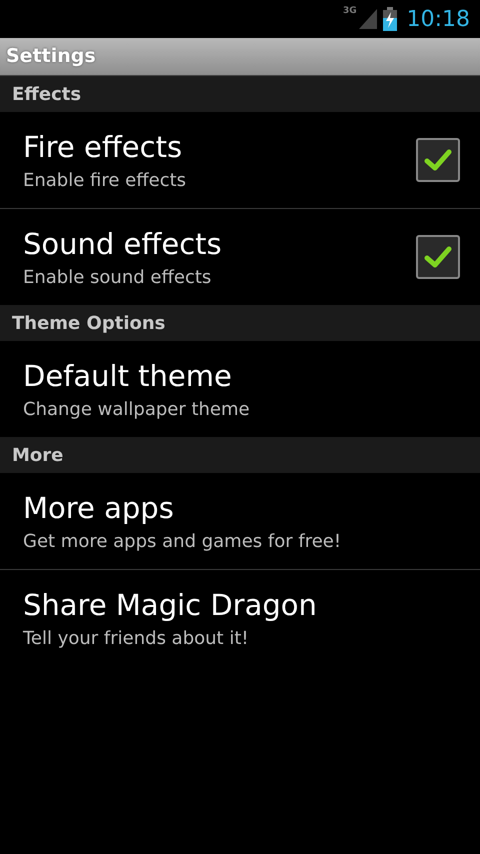 This screenshot has height=854, width=480. What do you see at coordinates (240, 521) in the screenshot?
I see `preference-item: More apps Get more apps and games for free!` at bounding box center [240, 521].